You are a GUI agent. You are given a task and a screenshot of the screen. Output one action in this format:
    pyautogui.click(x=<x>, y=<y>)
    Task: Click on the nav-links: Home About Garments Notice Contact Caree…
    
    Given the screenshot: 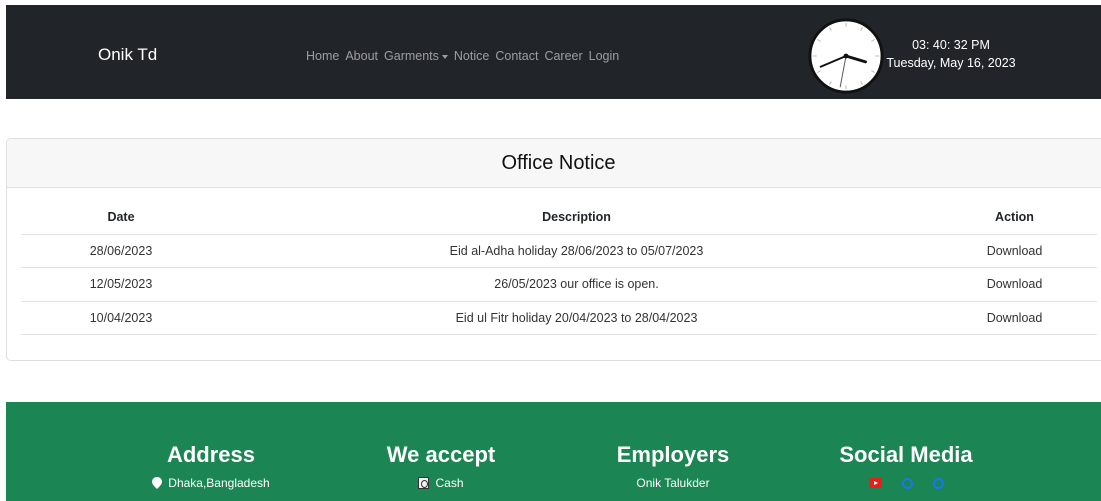 What is the action you would take?
    pyautogui.click(x=462, y=56)
    